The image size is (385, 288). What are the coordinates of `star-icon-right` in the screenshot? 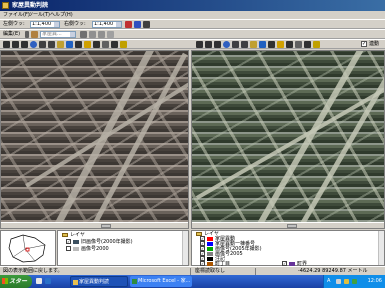 It's located at (280, 44).